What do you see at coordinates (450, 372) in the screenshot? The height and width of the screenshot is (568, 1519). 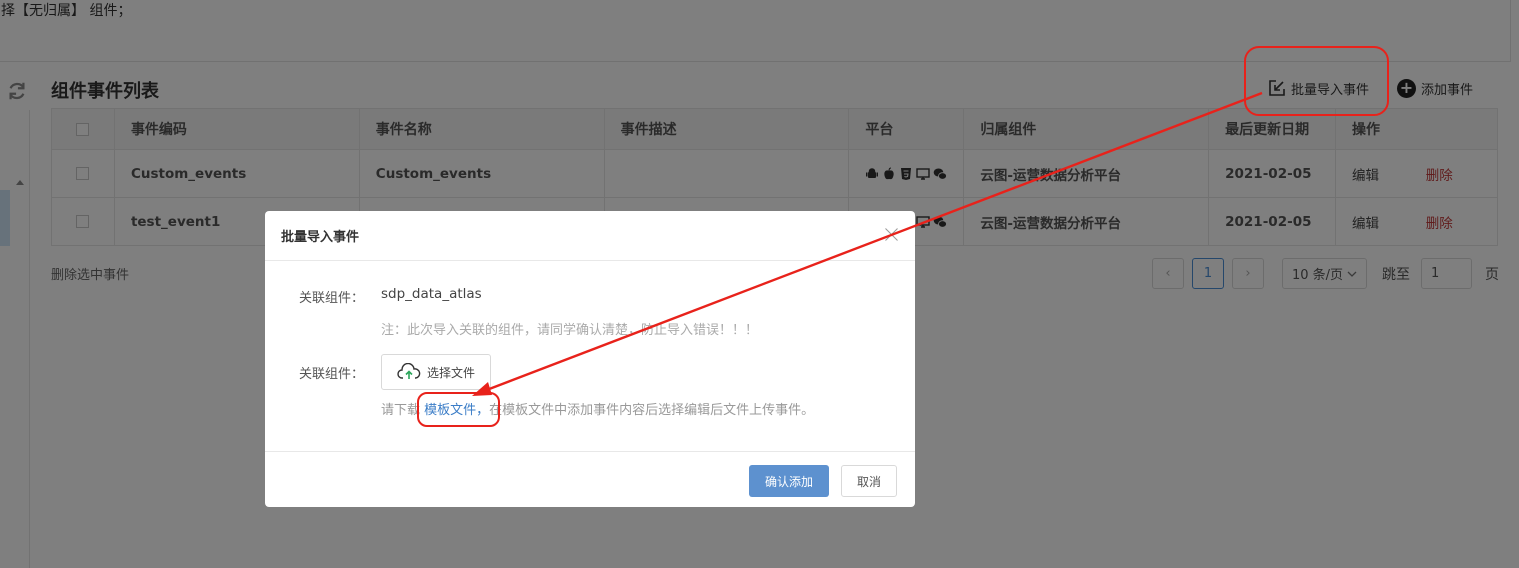 I see `select-file-label: 选择文件` at bounding box center [450, 372].